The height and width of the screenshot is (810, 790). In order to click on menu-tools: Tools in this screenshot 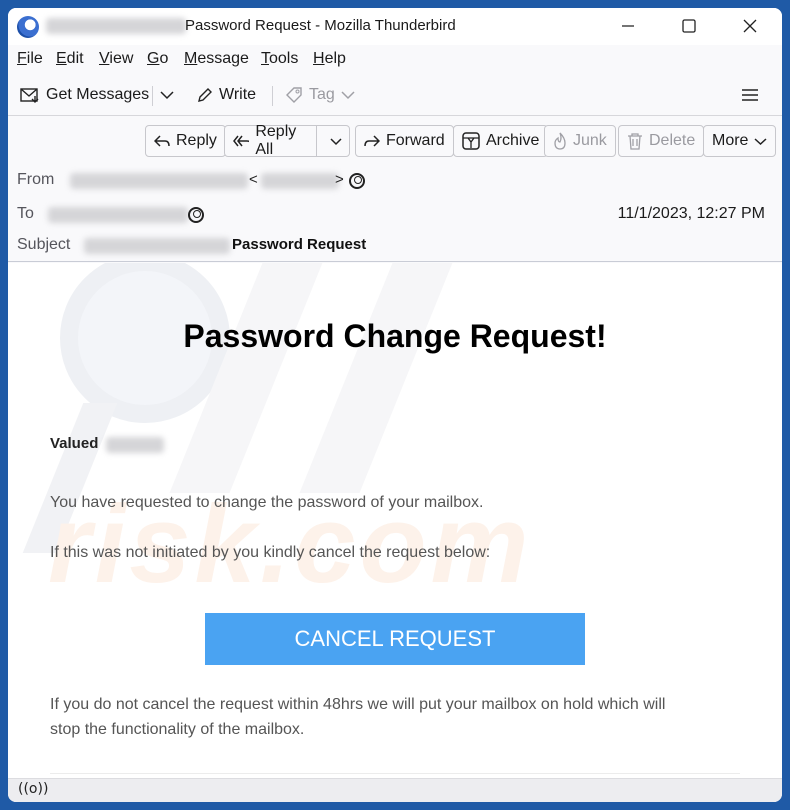, I will do `click(279, 59)`.